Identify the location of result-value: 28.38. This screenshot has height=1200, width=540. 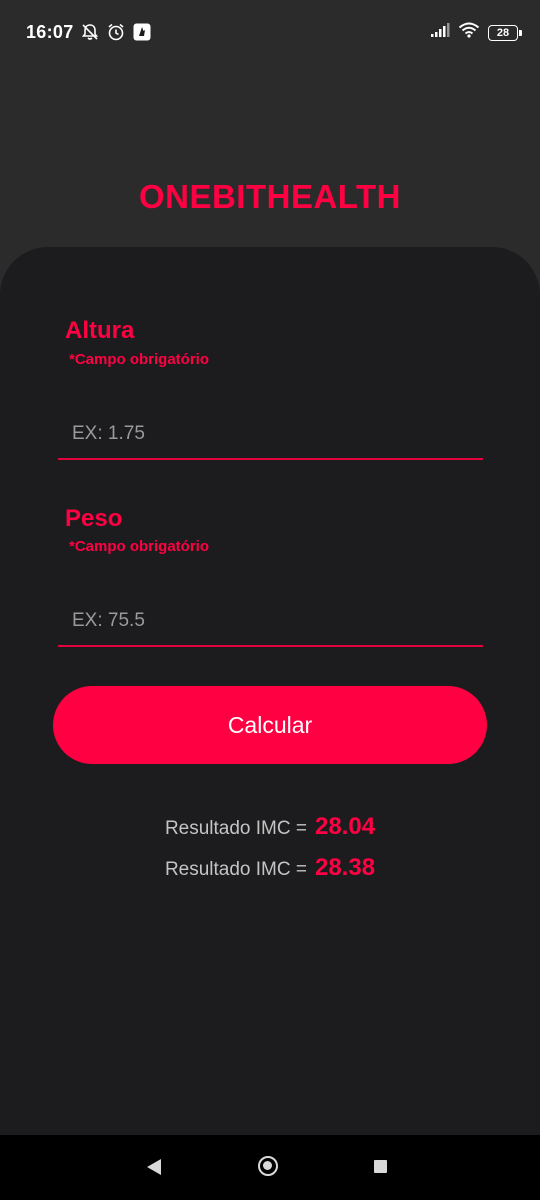
(345, 867).